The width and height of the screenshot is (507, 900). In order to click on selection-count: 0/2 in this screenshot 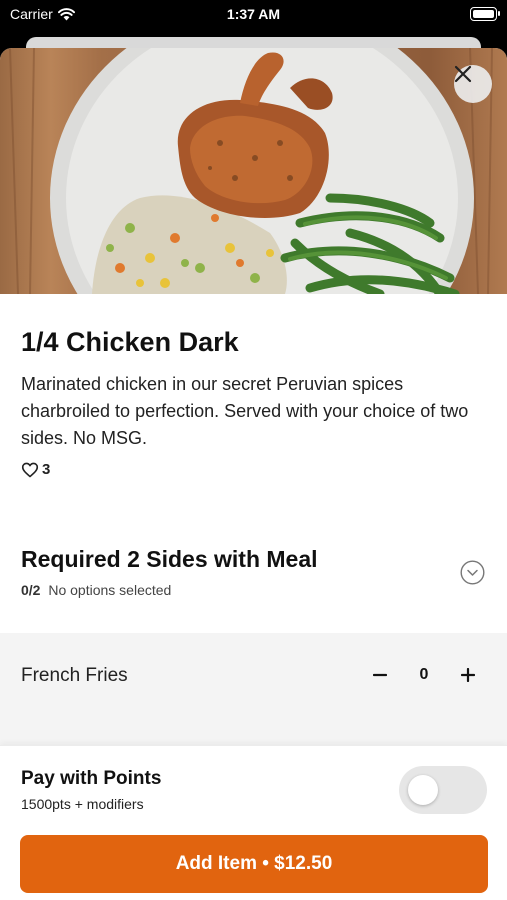, I will do `click(31, 590)`.